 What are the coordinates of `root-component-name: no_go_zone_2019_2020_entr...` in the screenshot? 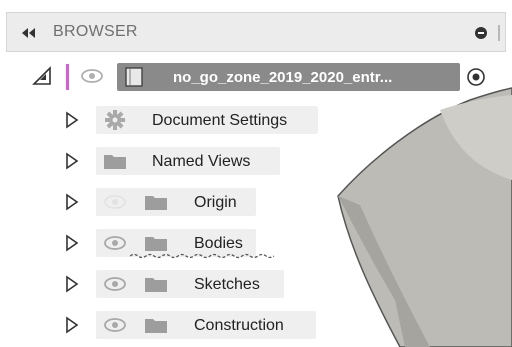 It's located at (283, 77).